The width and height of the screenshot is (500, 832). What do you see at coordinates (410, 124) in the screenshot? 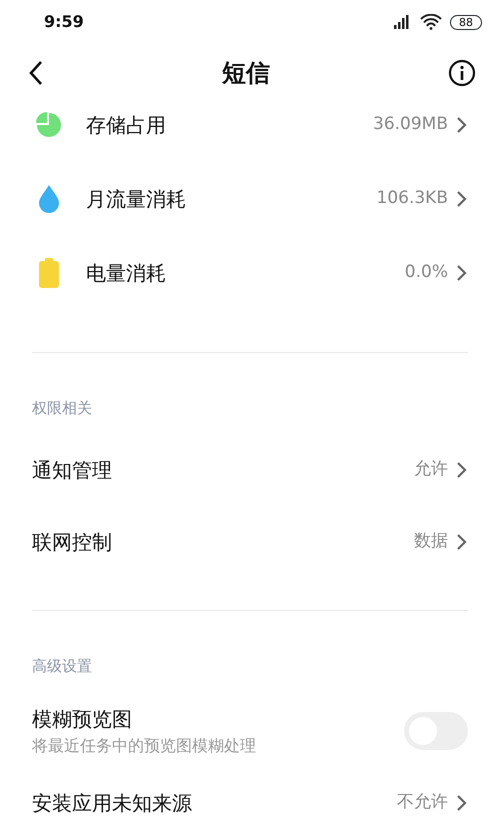
I see `row-value: 36.09MB` at bounding box center [410, 124].